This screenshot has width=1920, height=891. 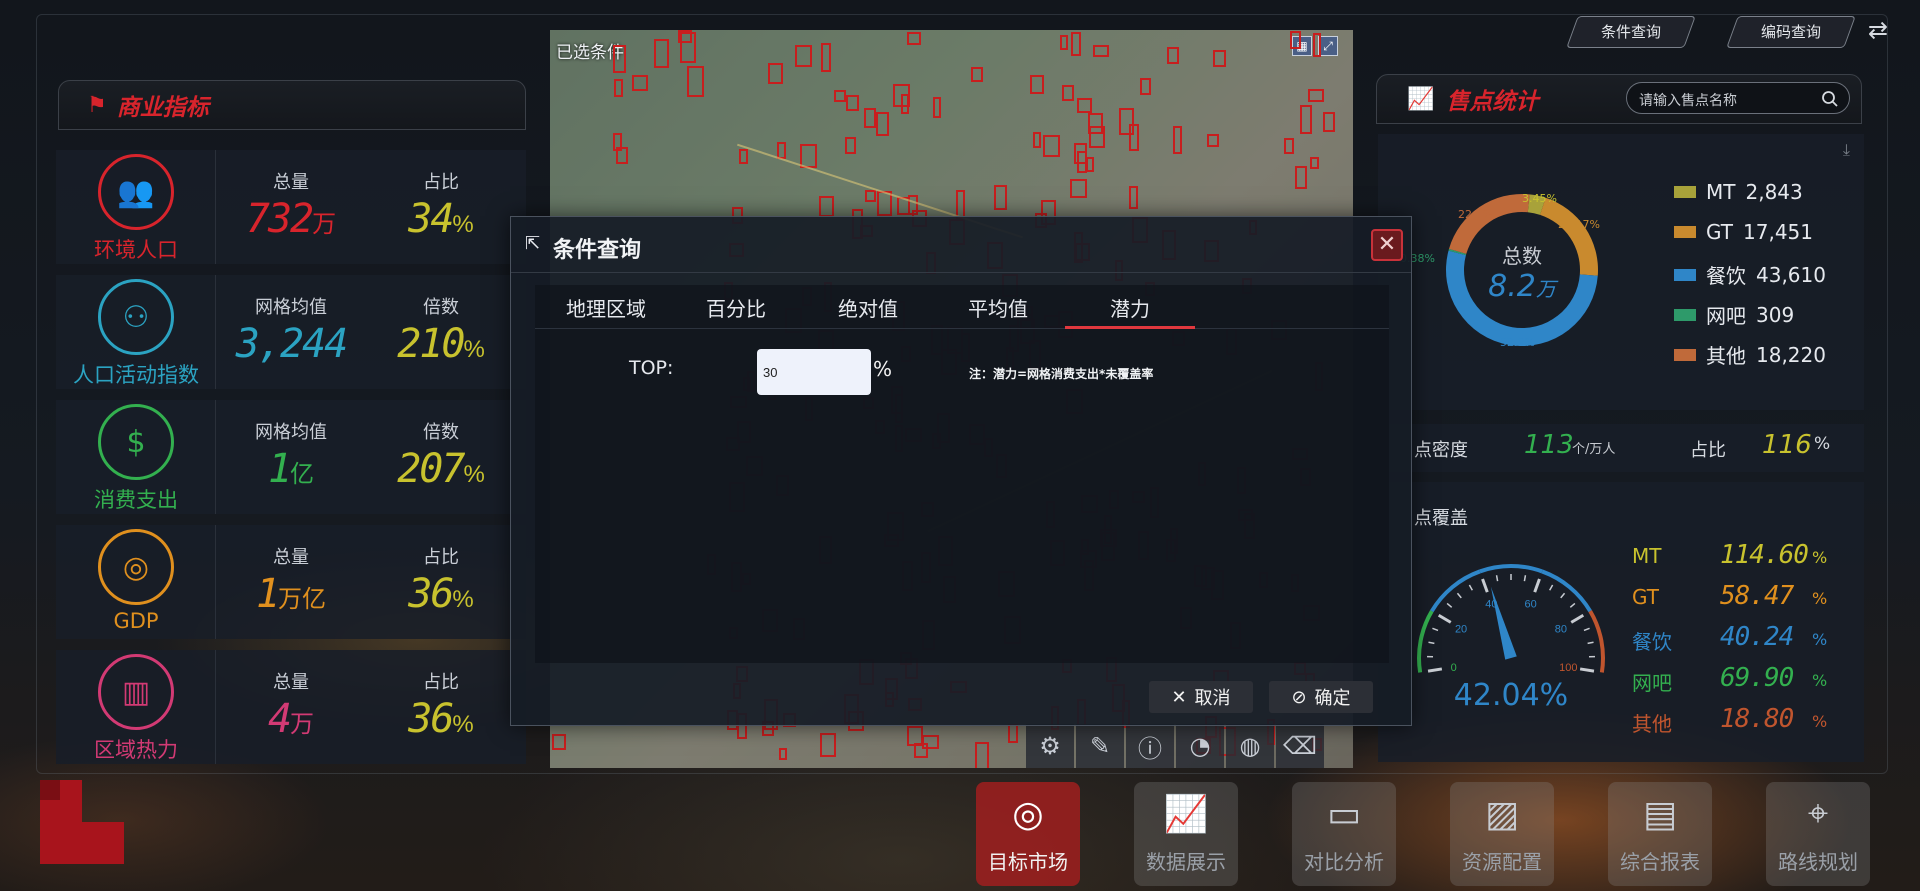 What do you see at coordinates (1688, 100) in the screenshot?
I see `search-input: 请输入售点名称` at bounding box center [1688, 100].